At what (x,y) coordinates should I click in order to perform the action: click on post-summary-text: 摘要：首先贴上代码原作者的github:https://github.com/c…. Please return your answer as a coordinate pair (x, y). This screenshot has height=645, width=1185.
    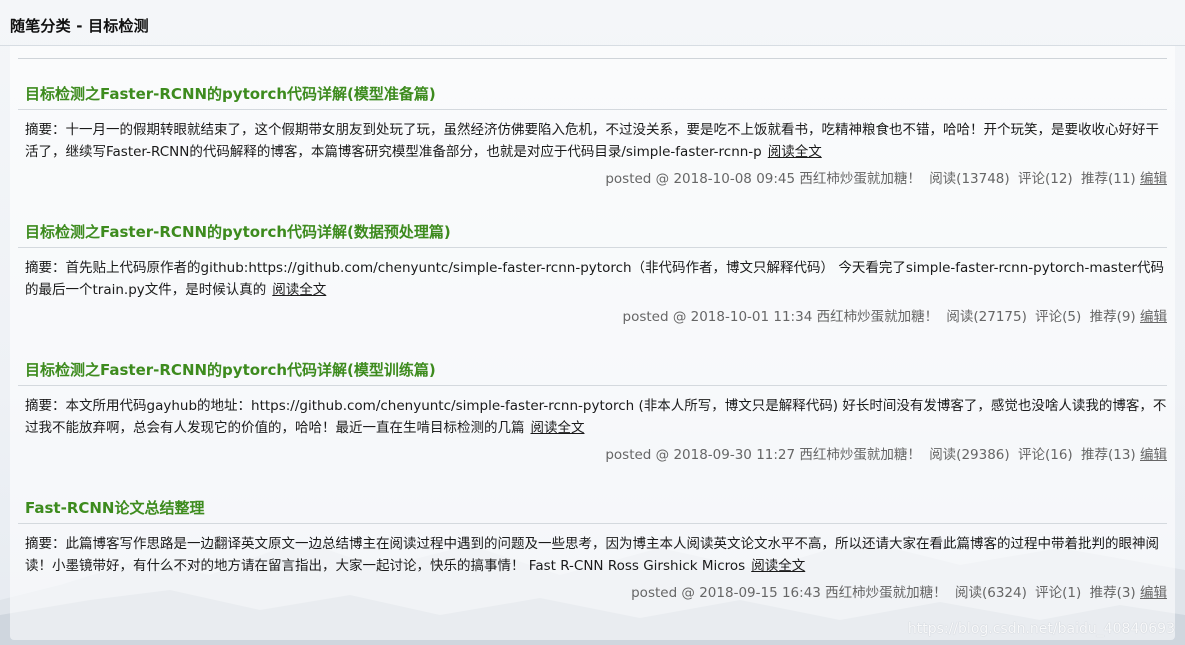
    Looking at the image, I should click on (594, 279).